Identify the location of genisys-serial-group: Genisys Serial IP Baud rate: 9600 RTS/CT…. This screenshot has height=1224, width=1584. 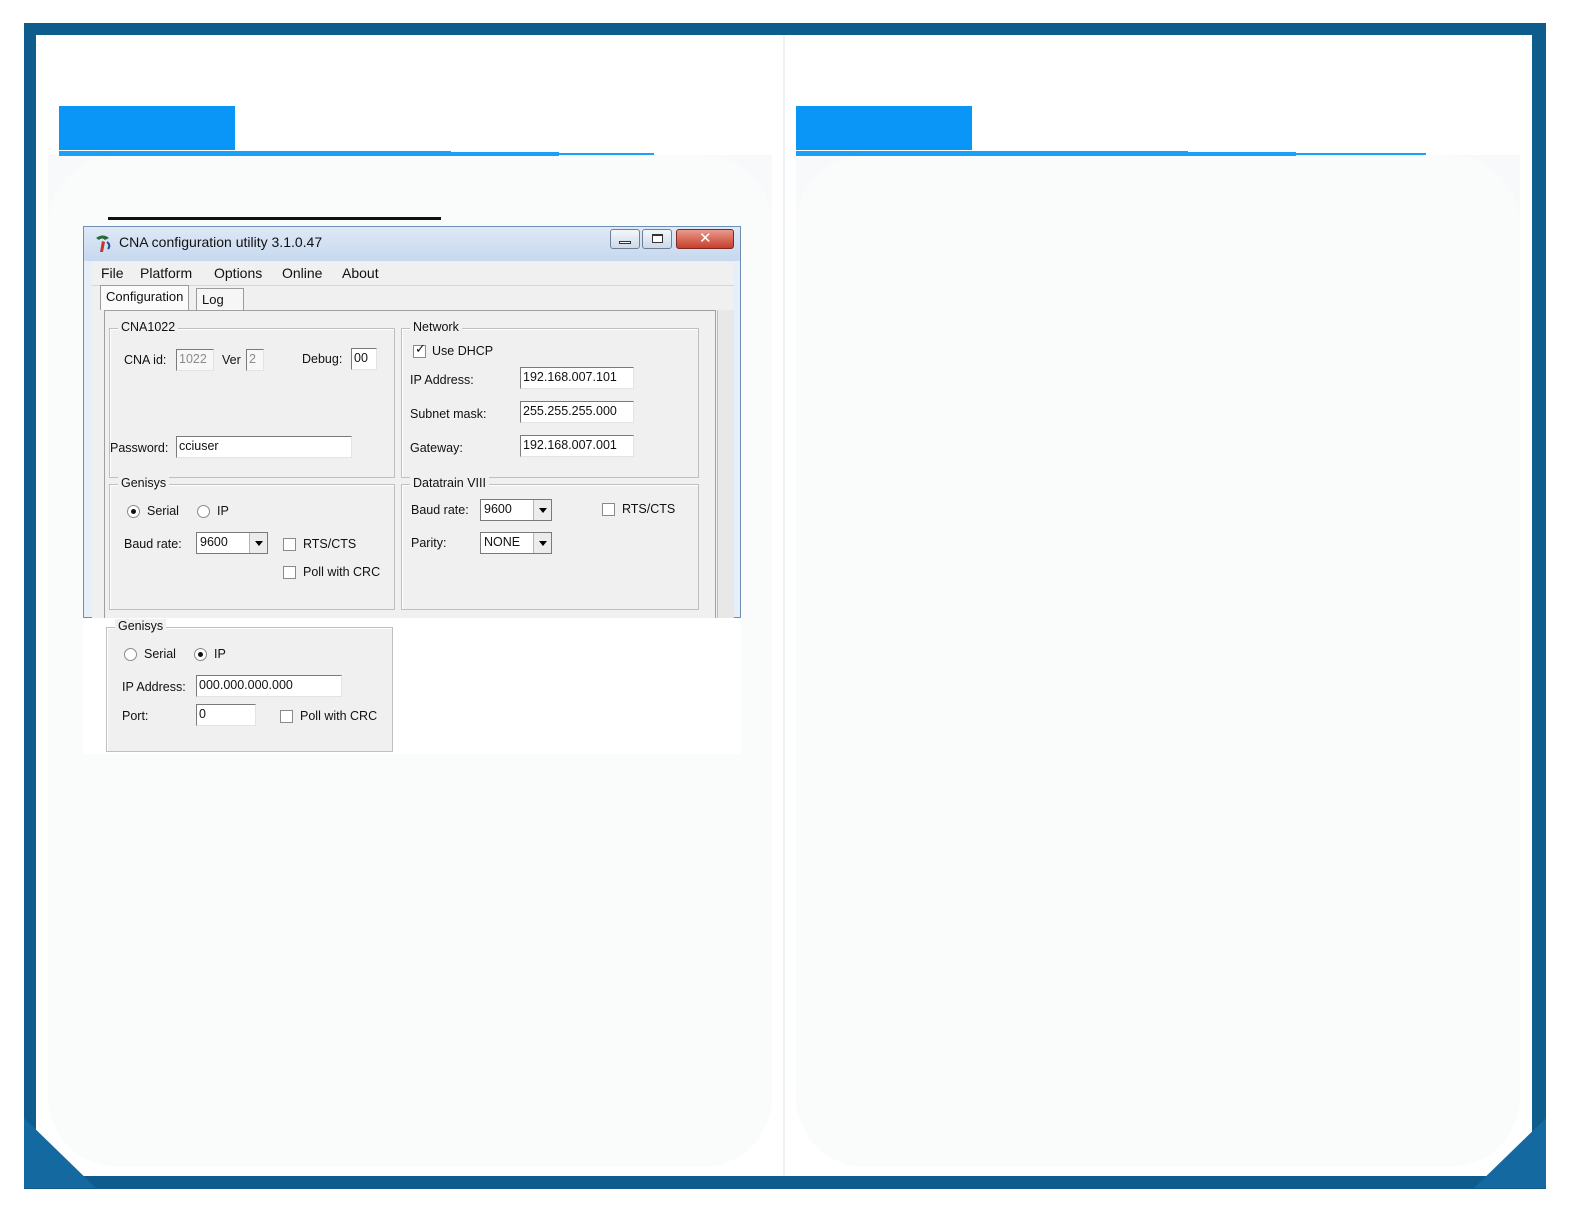
(252, 543).